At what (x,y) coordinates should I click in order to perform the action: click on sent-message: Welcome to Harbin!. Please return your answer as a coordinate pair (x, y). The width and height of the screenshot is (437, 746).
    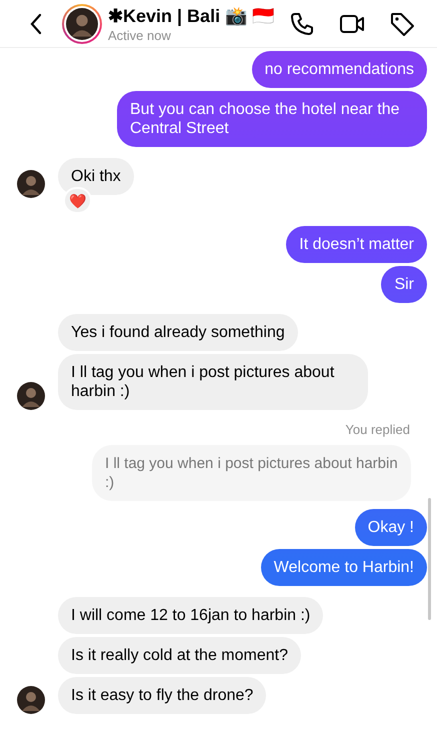
    Looking at the image, I should click on (343, 567).